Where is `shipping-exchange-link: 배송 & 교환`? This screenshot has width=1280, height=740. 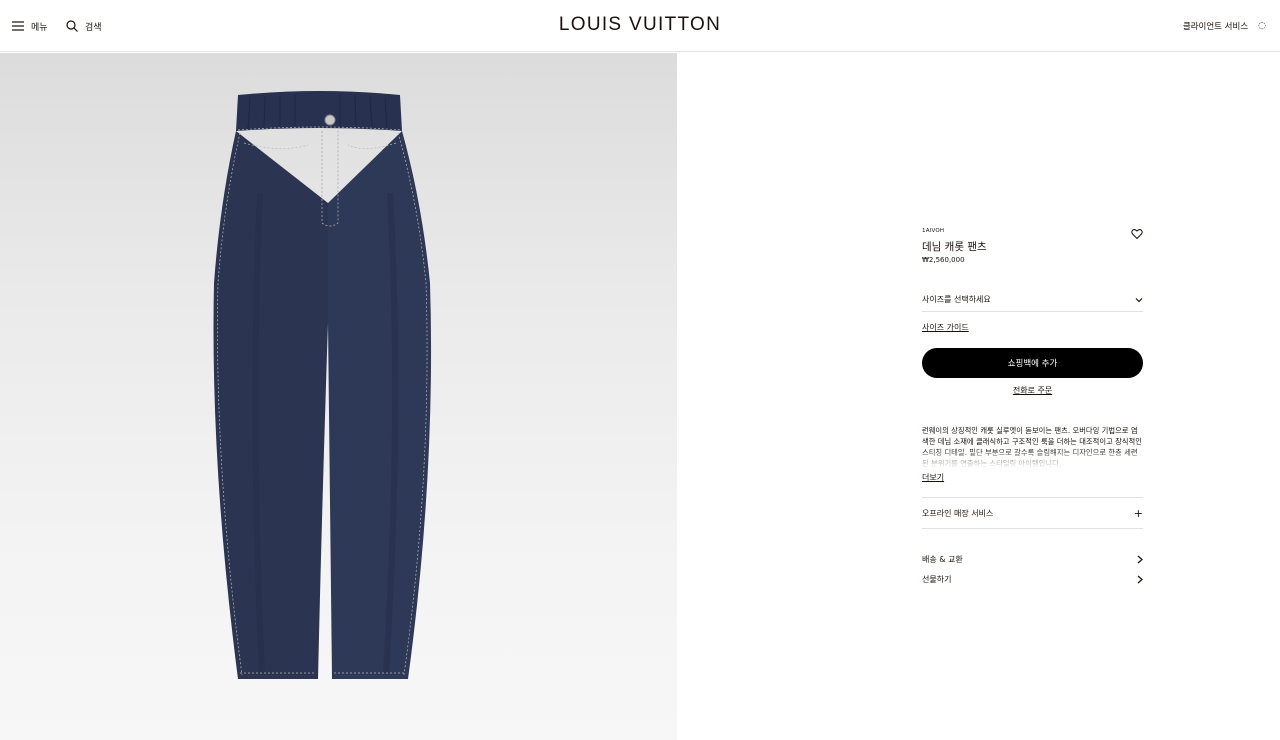 shipping-exchange-link: 배송 & 교환 is located at coordinates (1032, 559).